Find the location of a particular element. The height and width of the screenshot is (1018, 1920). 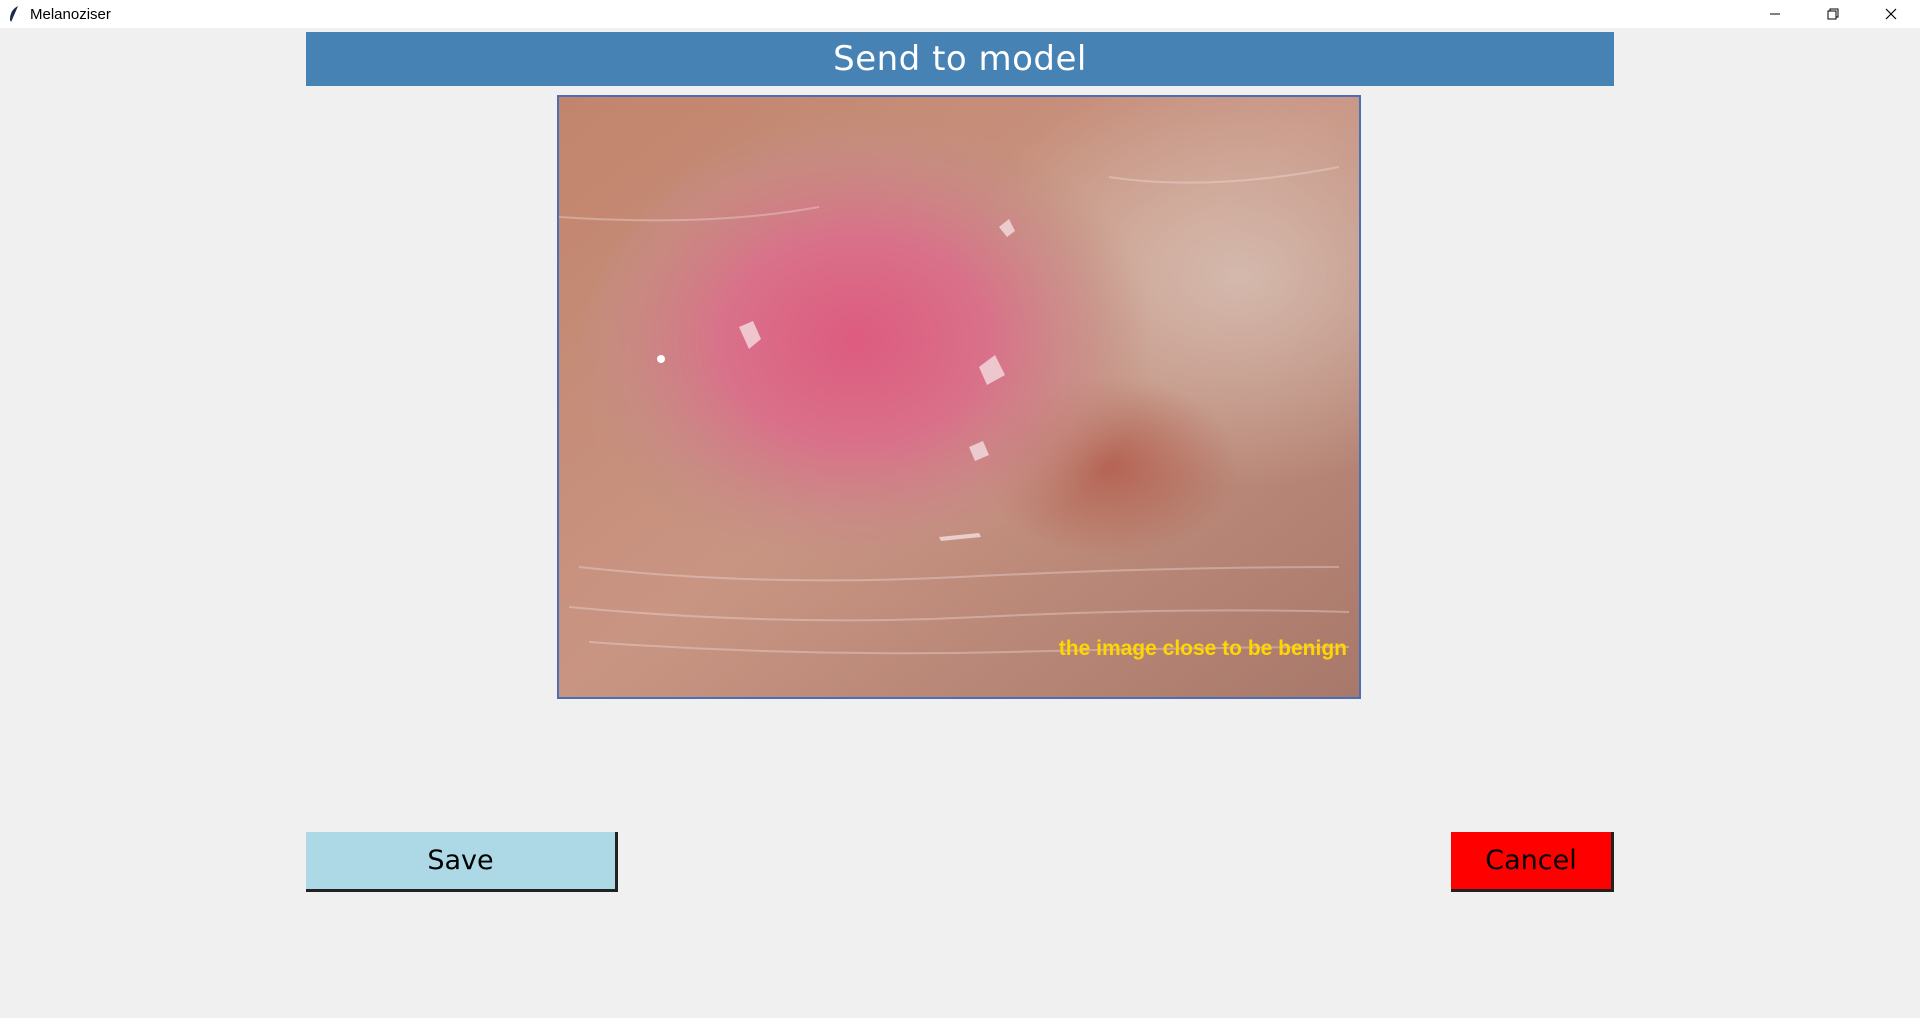

restore-icon is located at coordinates (1833, 14).